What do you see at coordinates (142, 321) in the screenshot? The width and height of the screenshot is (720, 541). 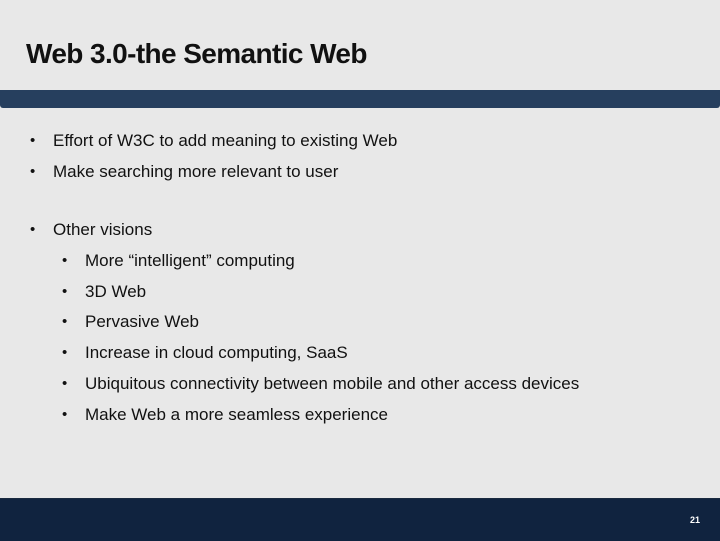 I see `sub-bullet-text: Pervasive Web` at bounding box center [142, 321].